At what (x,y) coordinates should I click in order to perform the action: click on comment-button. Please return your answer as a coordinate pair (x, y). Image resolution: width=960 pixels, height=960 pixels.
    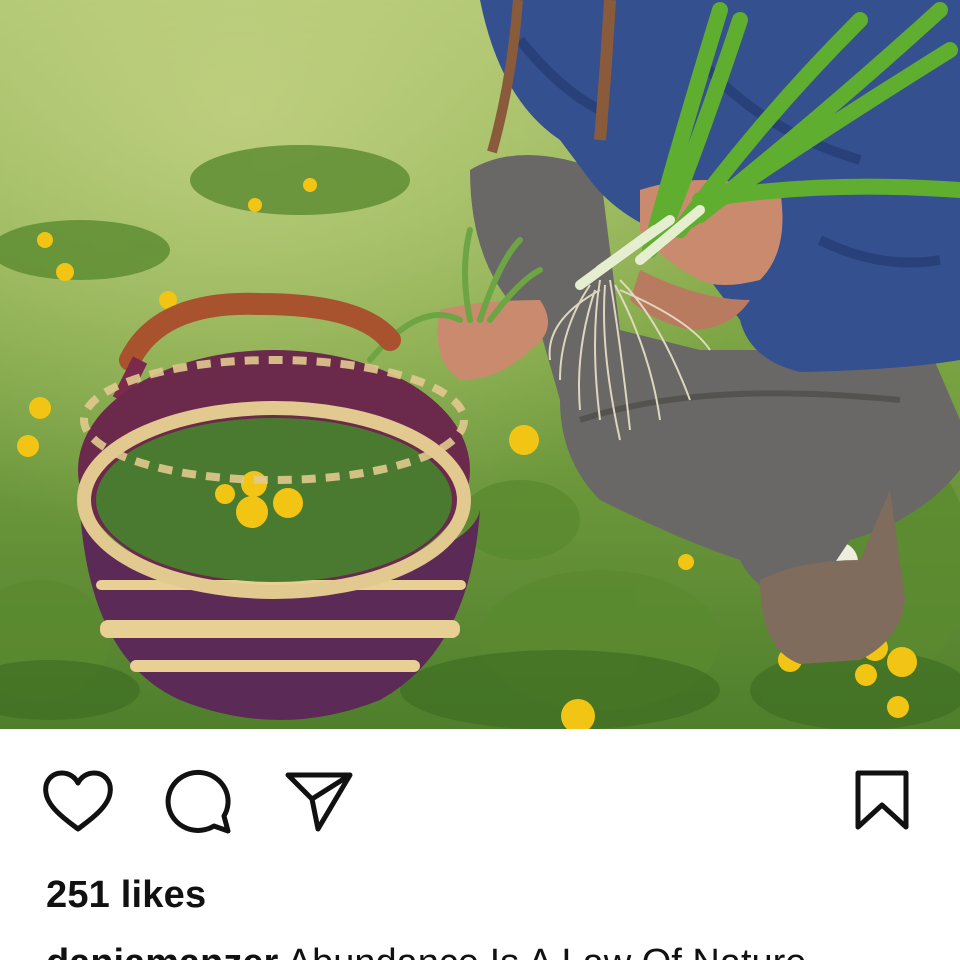
    Looking at the image, I should click on (199, 801).